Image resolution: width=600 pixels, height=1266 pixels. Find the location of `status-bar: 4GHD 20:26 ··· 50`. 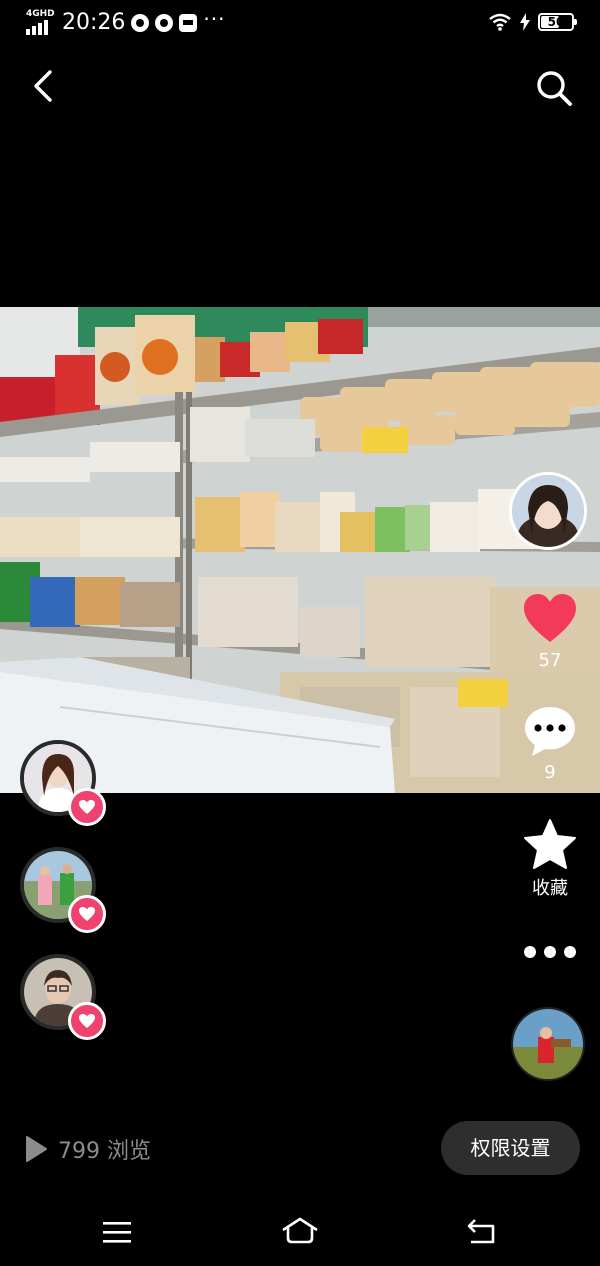

status-bar: 4GHD 20:26 ··· 50 is located at coordinates (300, 24).